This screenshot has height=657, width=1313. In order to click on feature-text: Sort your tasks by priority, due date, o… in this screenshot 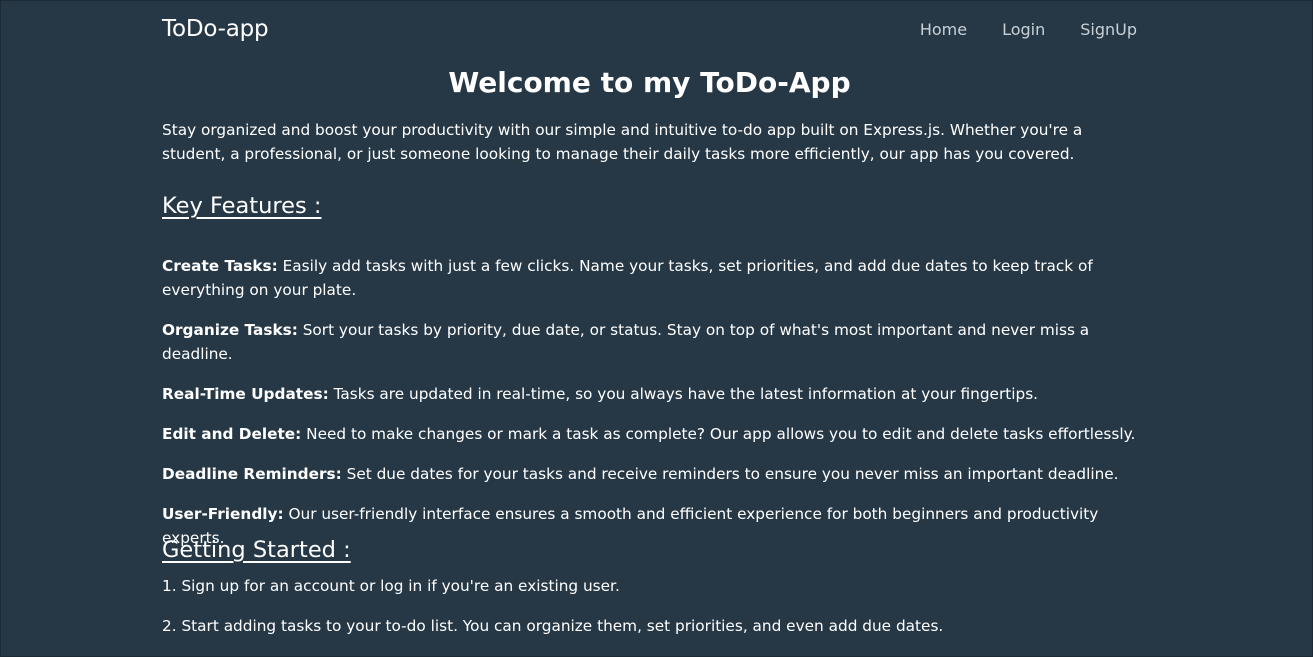, I will do `click(626, 342)`.